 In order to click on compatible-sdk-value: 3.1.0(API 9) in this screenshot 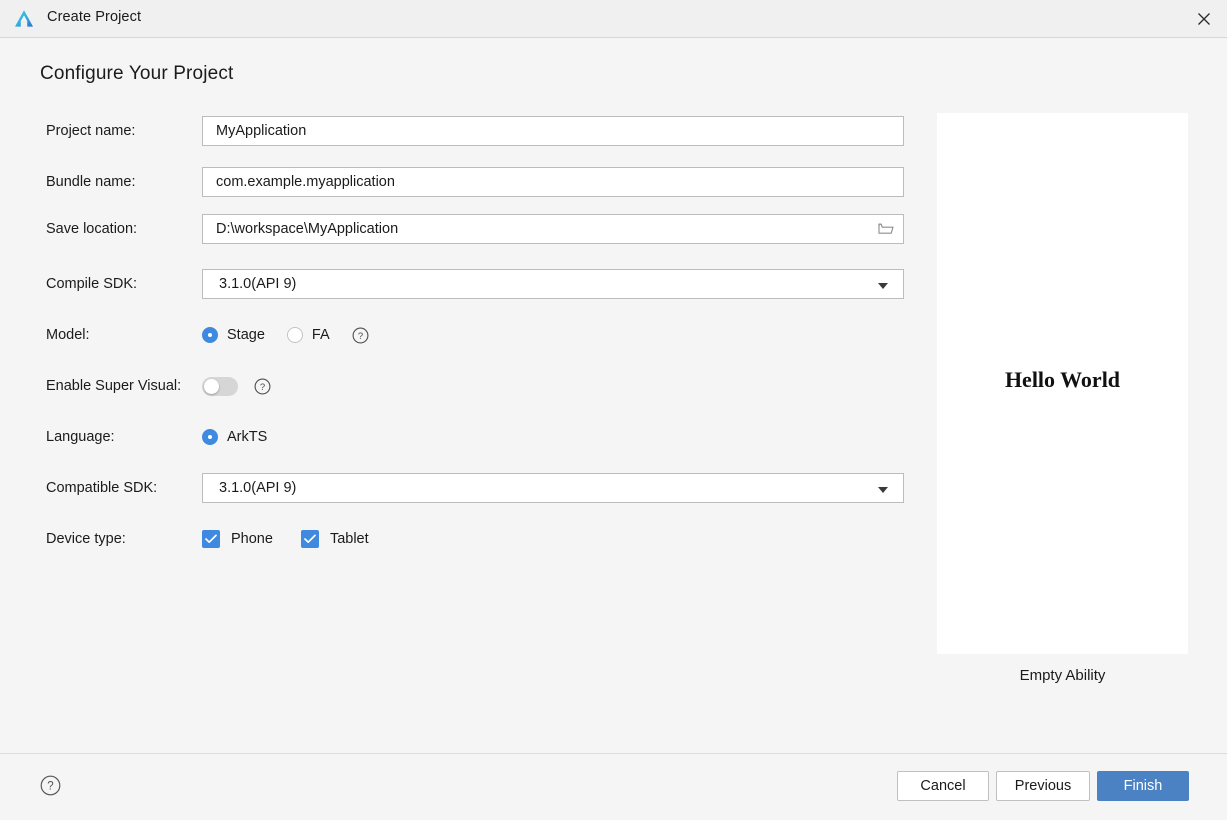, I will do `click(258, 488)`.